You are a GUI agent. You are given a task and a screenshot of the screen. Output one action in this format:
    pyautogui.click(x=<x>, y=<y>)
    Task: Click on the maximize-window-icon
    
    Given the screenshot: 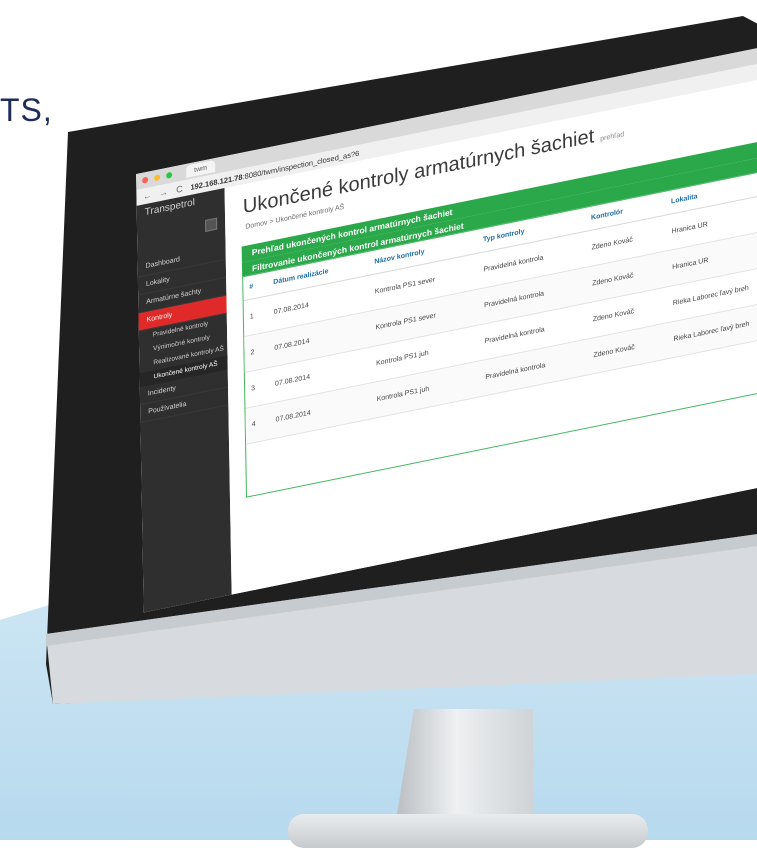 What is the action you would take?
    pyautogui.click(x=169, y=175)
    